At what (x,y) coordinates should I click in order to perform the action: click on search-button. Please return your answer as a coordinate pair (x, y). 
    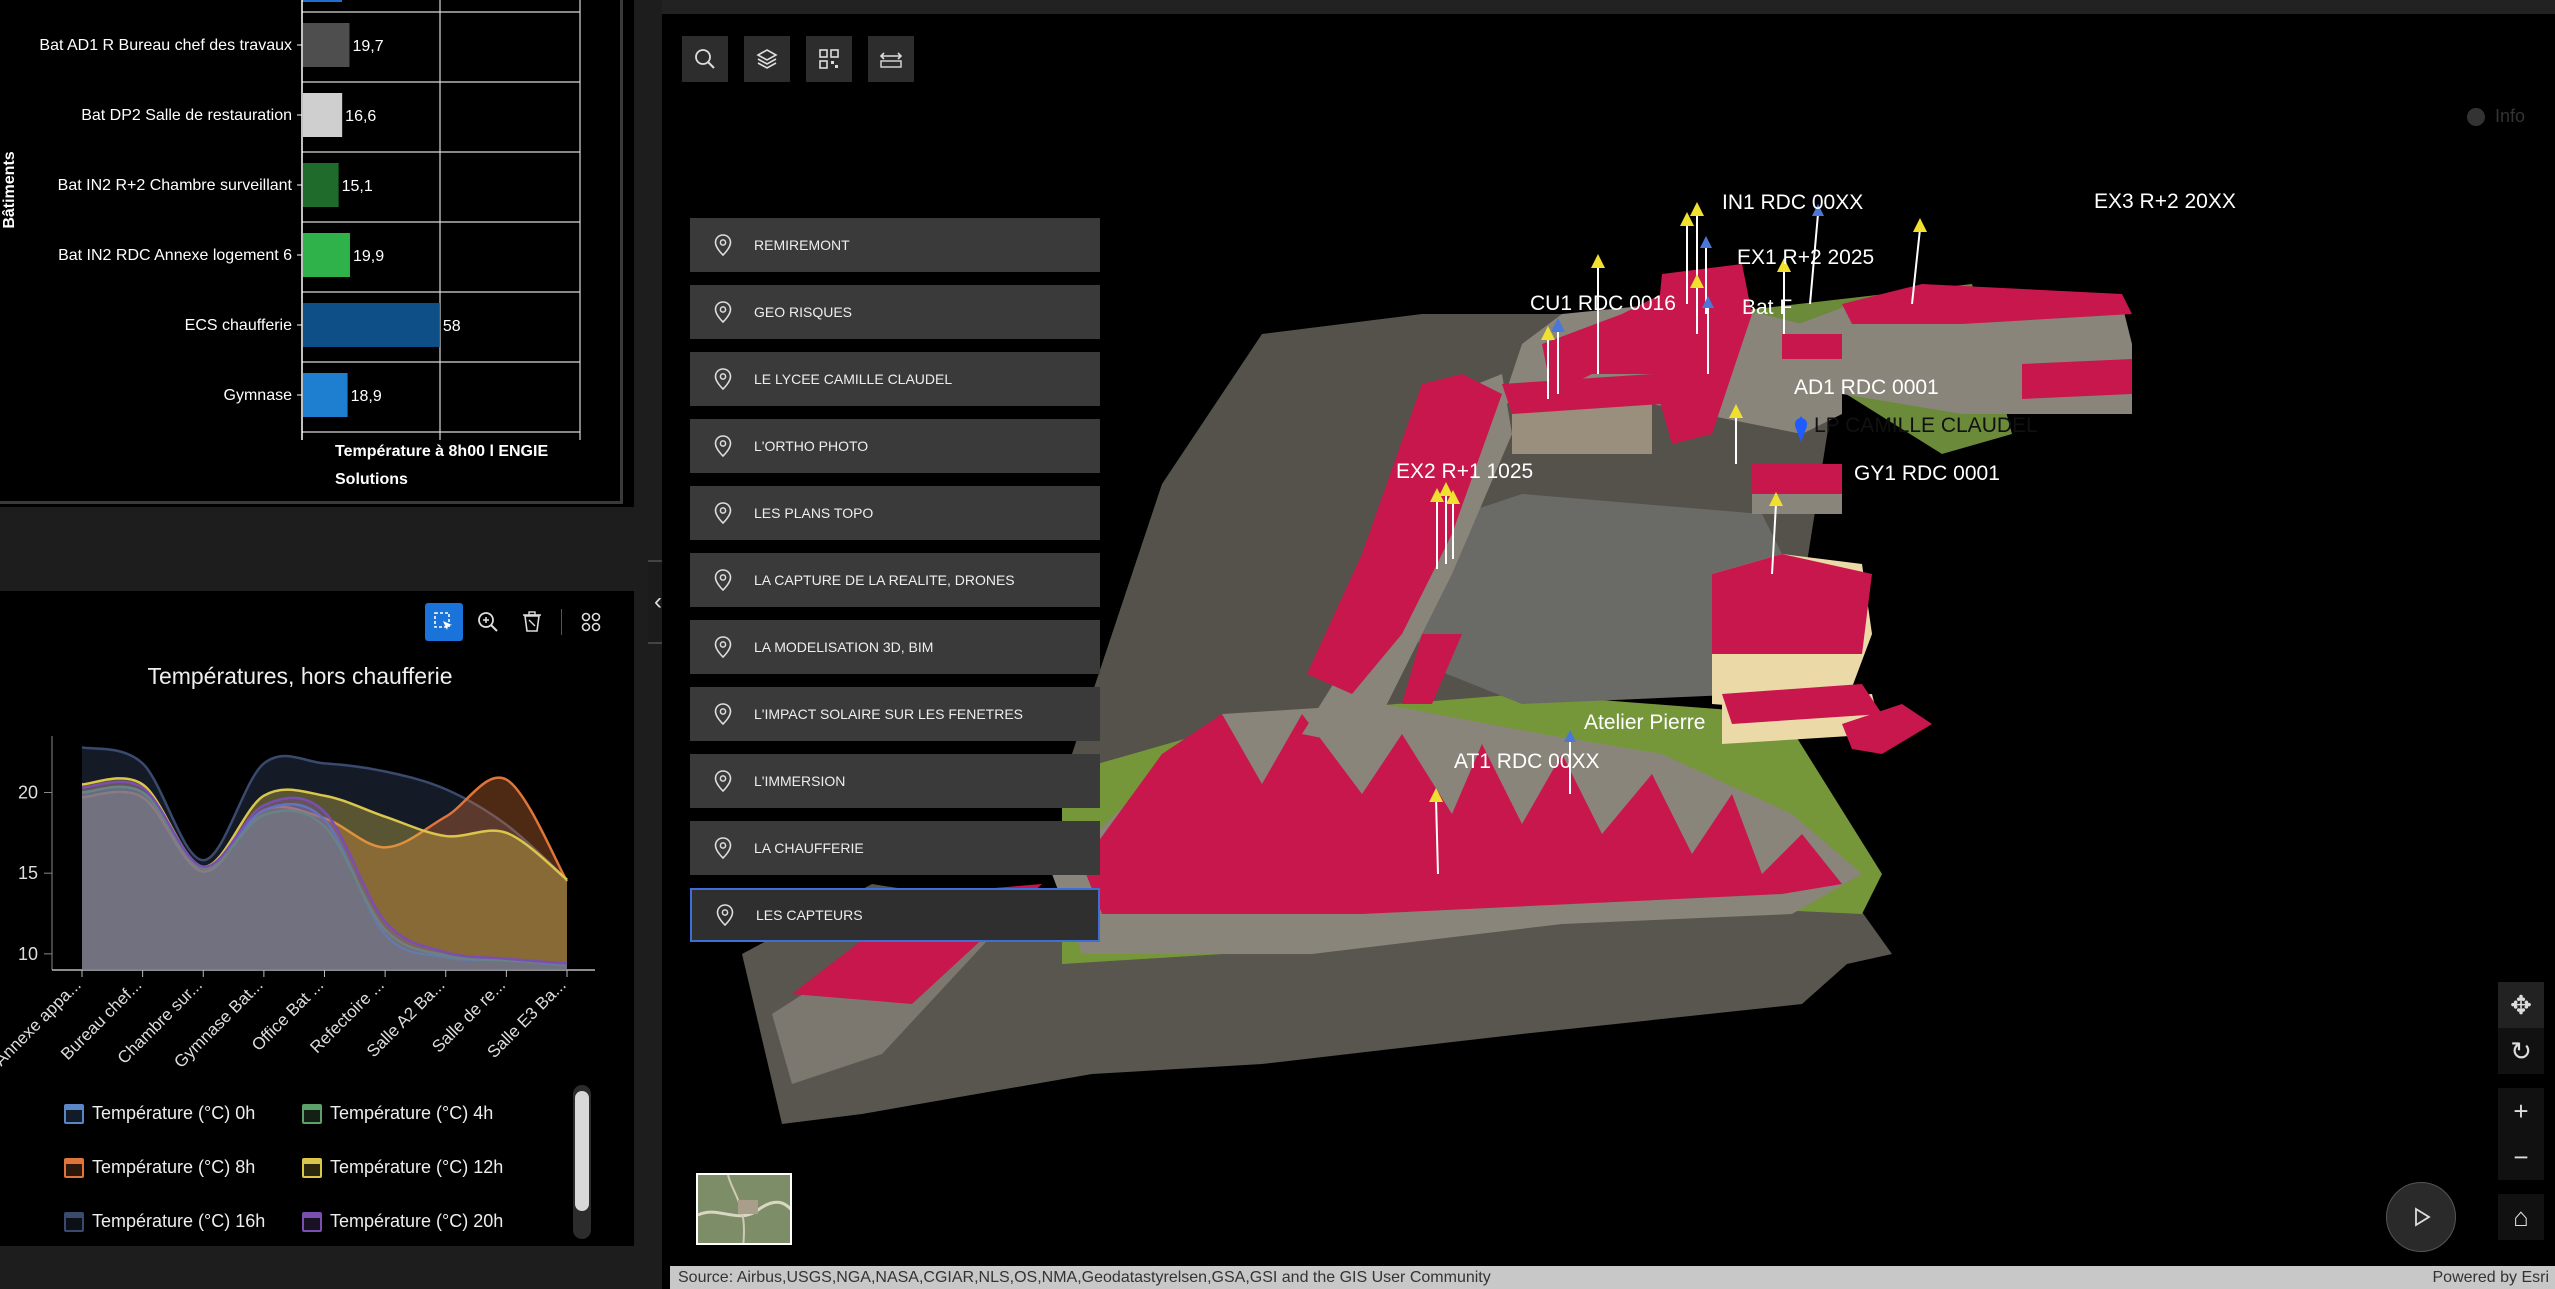
    Looking at the image, I should click on (705, 59).